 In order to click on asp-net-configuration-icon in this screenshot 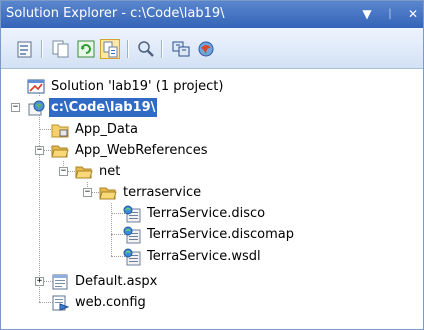, I will do `click(206, 49)`.